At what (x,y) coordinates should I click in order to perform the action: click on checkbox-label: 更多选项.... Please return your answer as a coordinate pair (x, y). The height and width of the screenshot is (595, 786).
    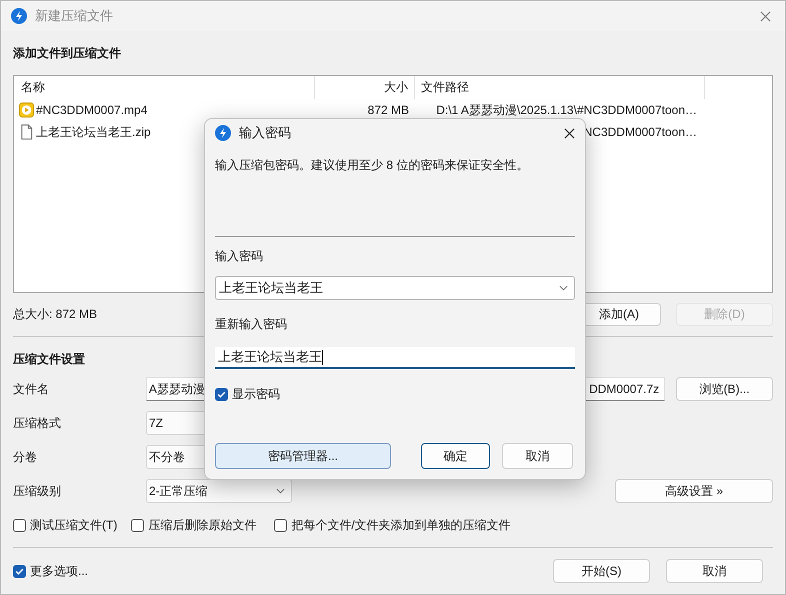
    Looking at the image, I should click on (59, 571).